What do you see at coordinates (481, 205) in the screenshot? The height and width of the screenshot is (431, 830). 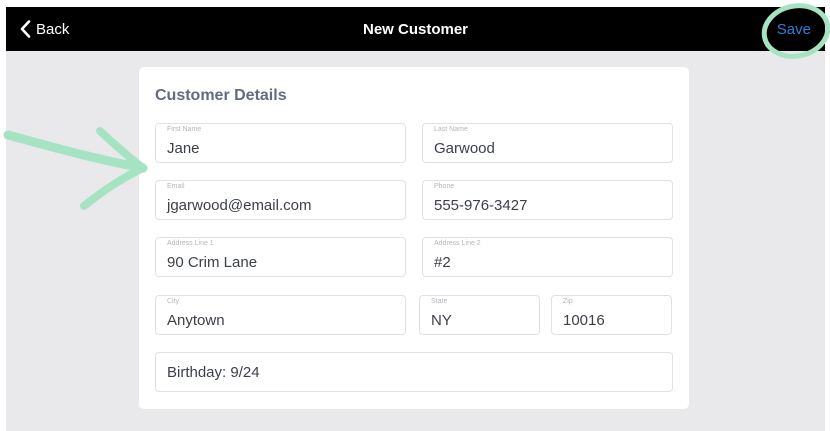 I see `phone-value: 555-976-3427` at bounding box center [481, 205].